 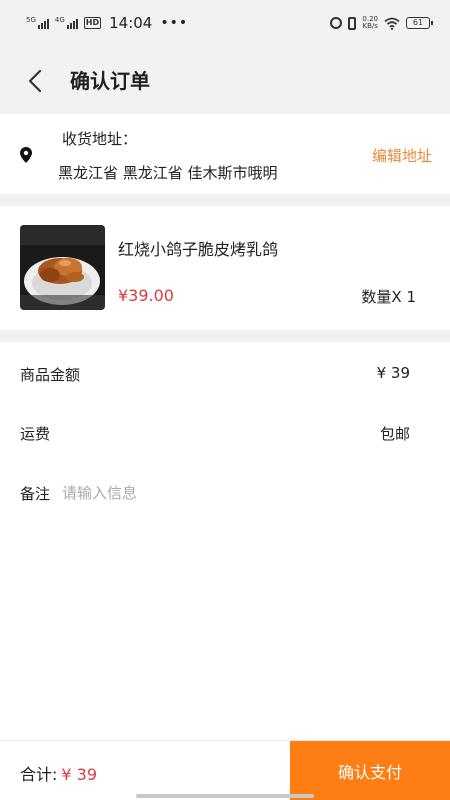 What do you see at coordinates (370, 770) in the screenshot?
I see `confirm-pay-button: 确认支付` at bounding box center [370, 770].